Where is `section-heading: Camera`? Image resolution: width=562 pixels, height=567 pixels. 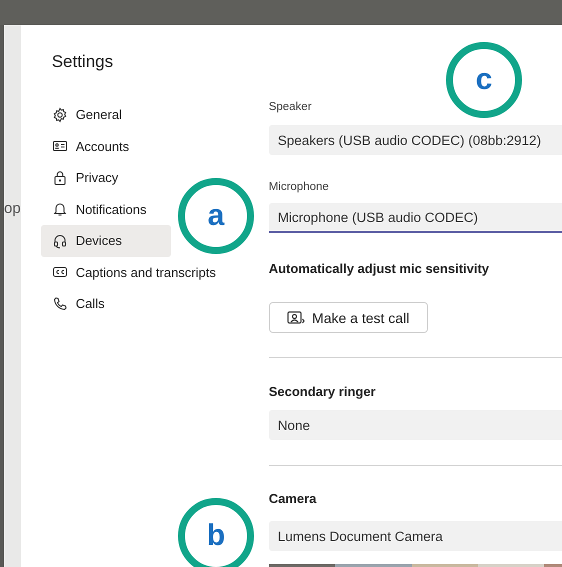 section-heading: Camera is located at coordinates (293, 499).